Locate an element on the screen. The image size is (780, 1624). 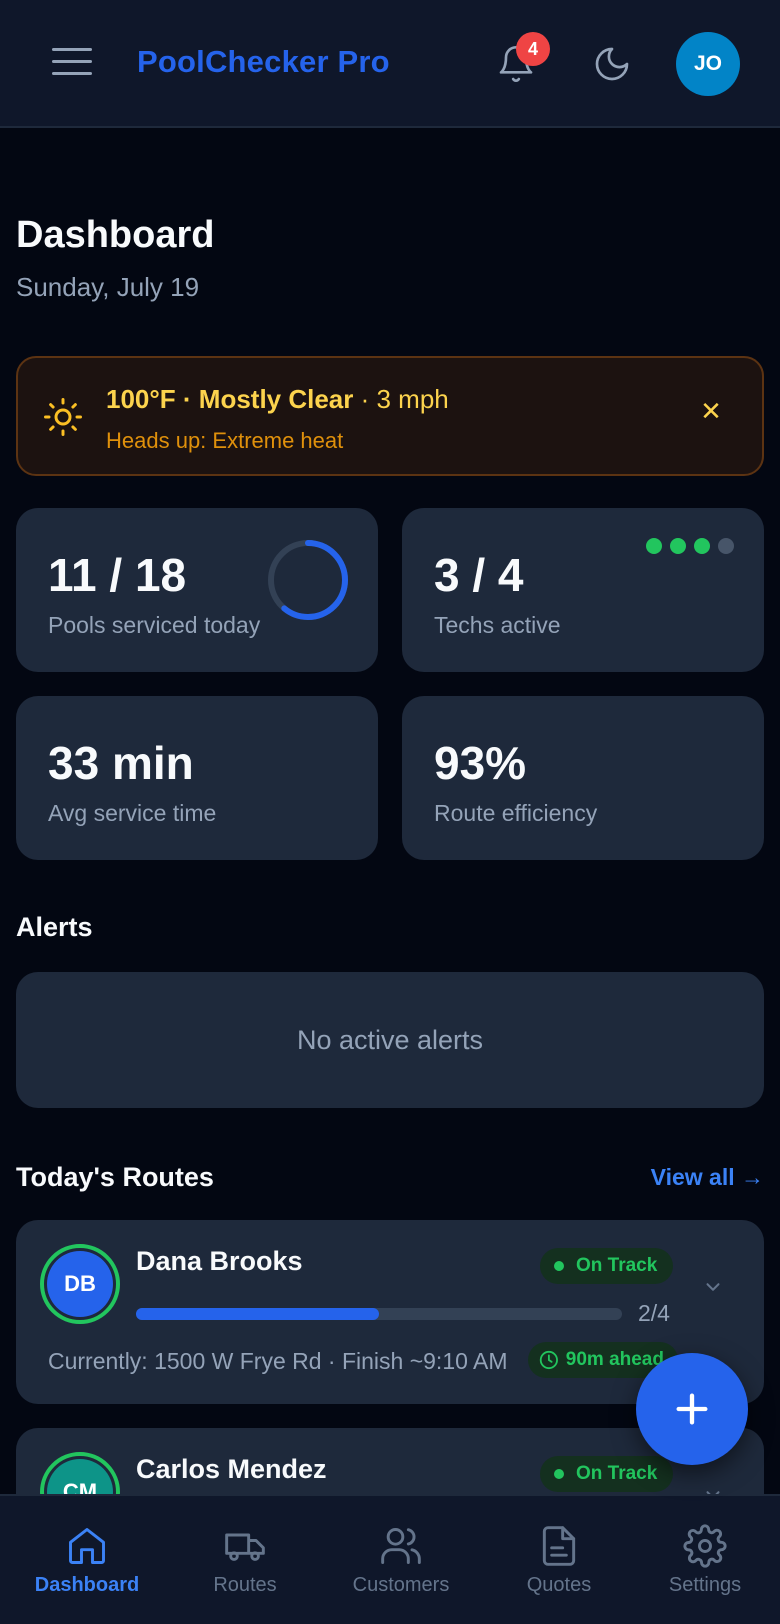
nav-label: Settings is located at coordinates (705, 1585).